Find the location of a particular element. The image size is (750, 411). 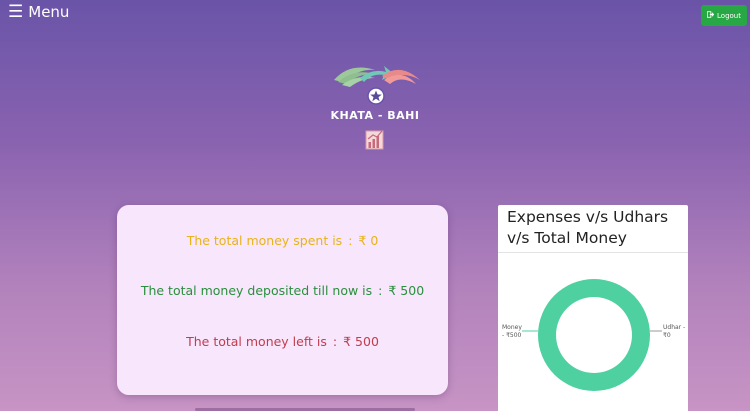

bar-chart-icon is located at coordinates (375, 141).